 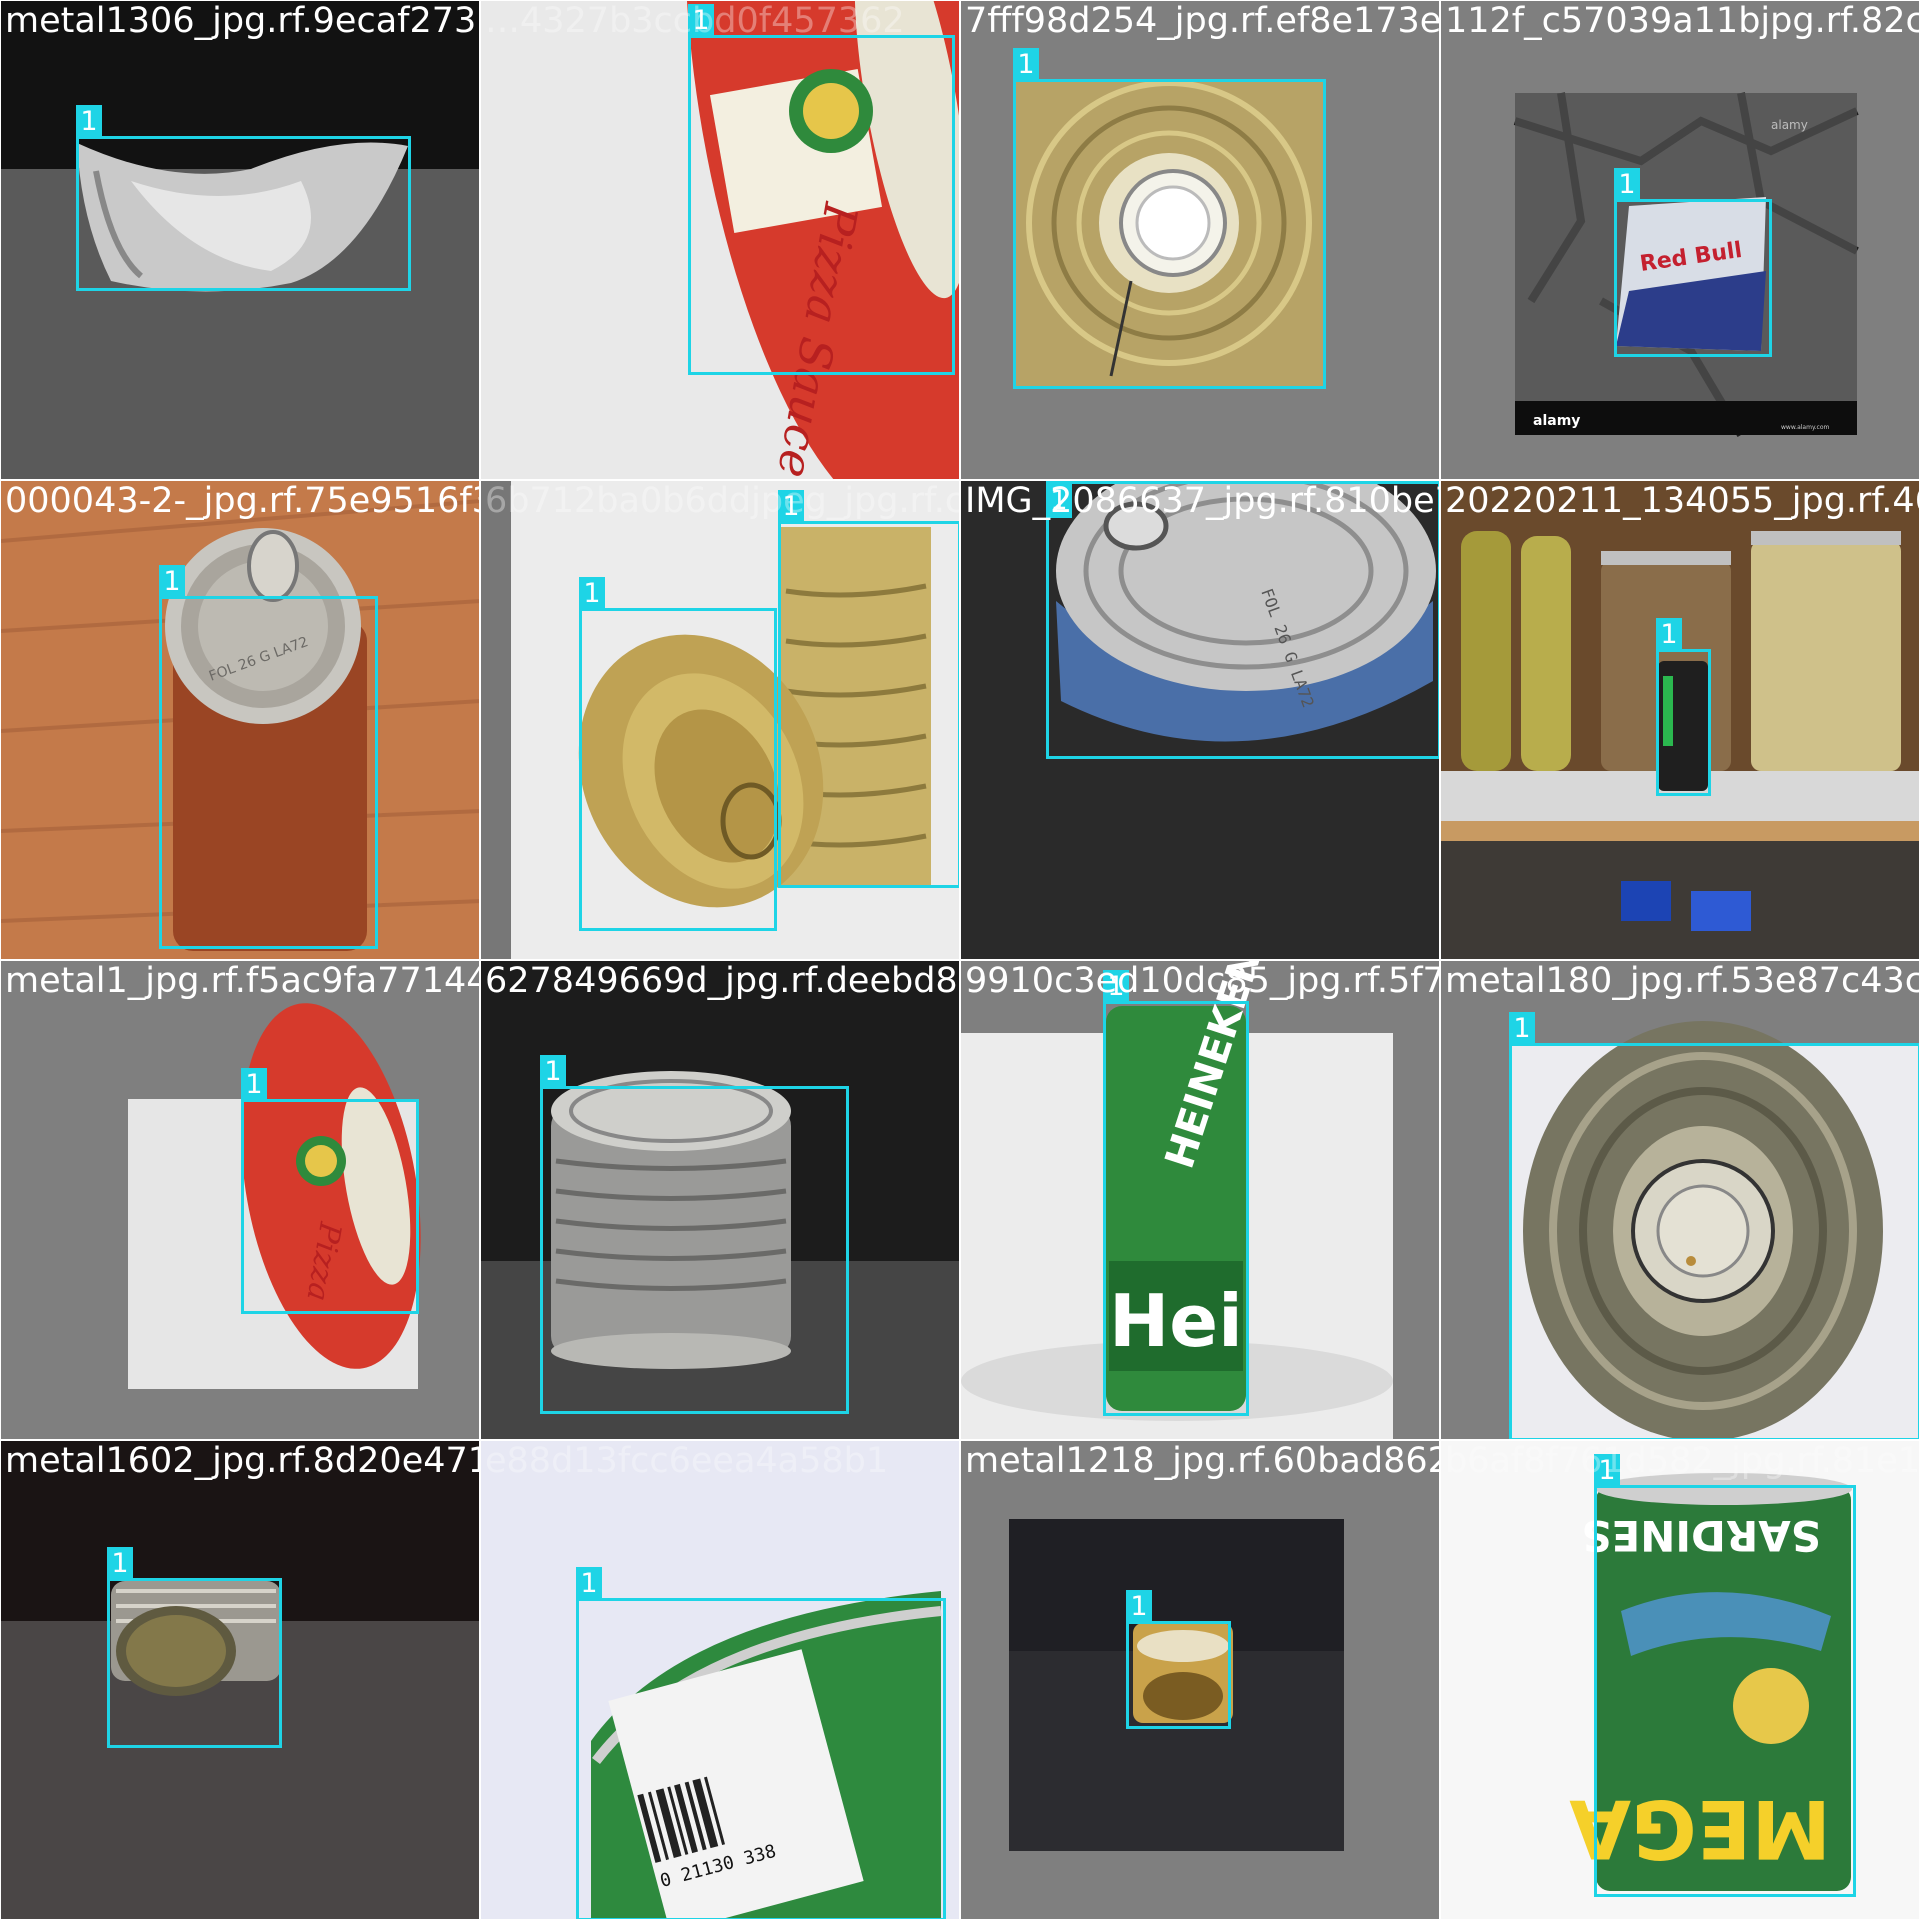 What do you see at coordinates (1789, 125) in the screenshot?
I see `watermark: alamy` at bounding box center [1789, 125].